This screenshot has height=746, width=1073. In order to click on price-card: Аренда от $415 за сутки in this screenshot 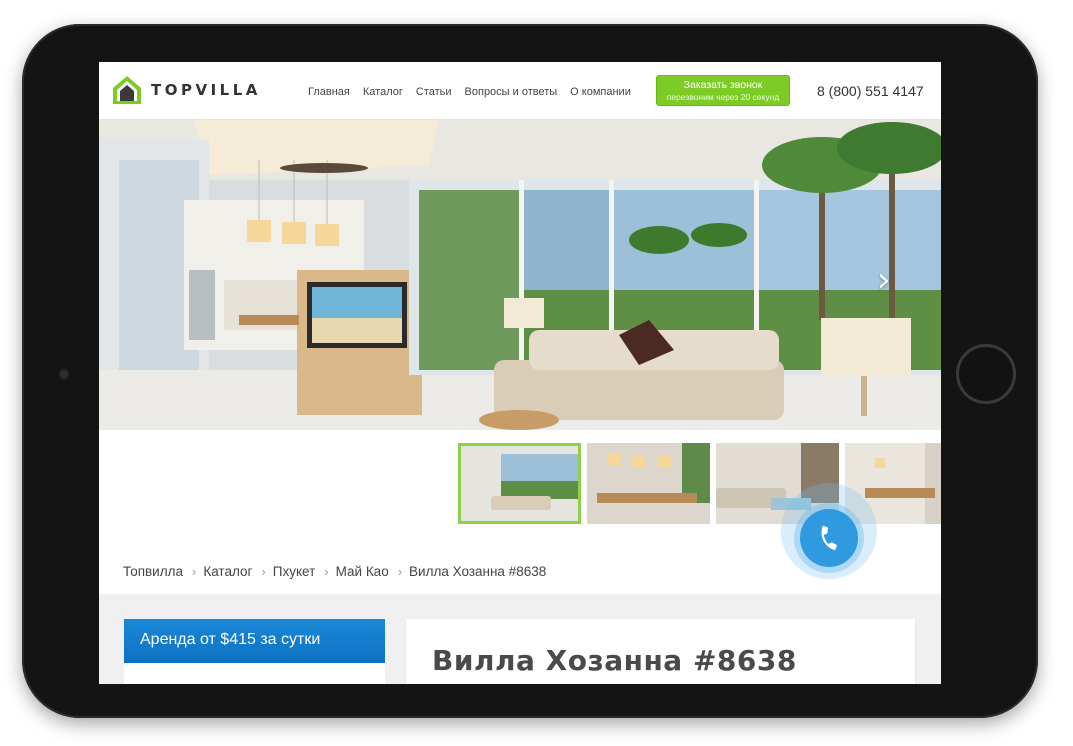, I will do `click(254, 651)`.